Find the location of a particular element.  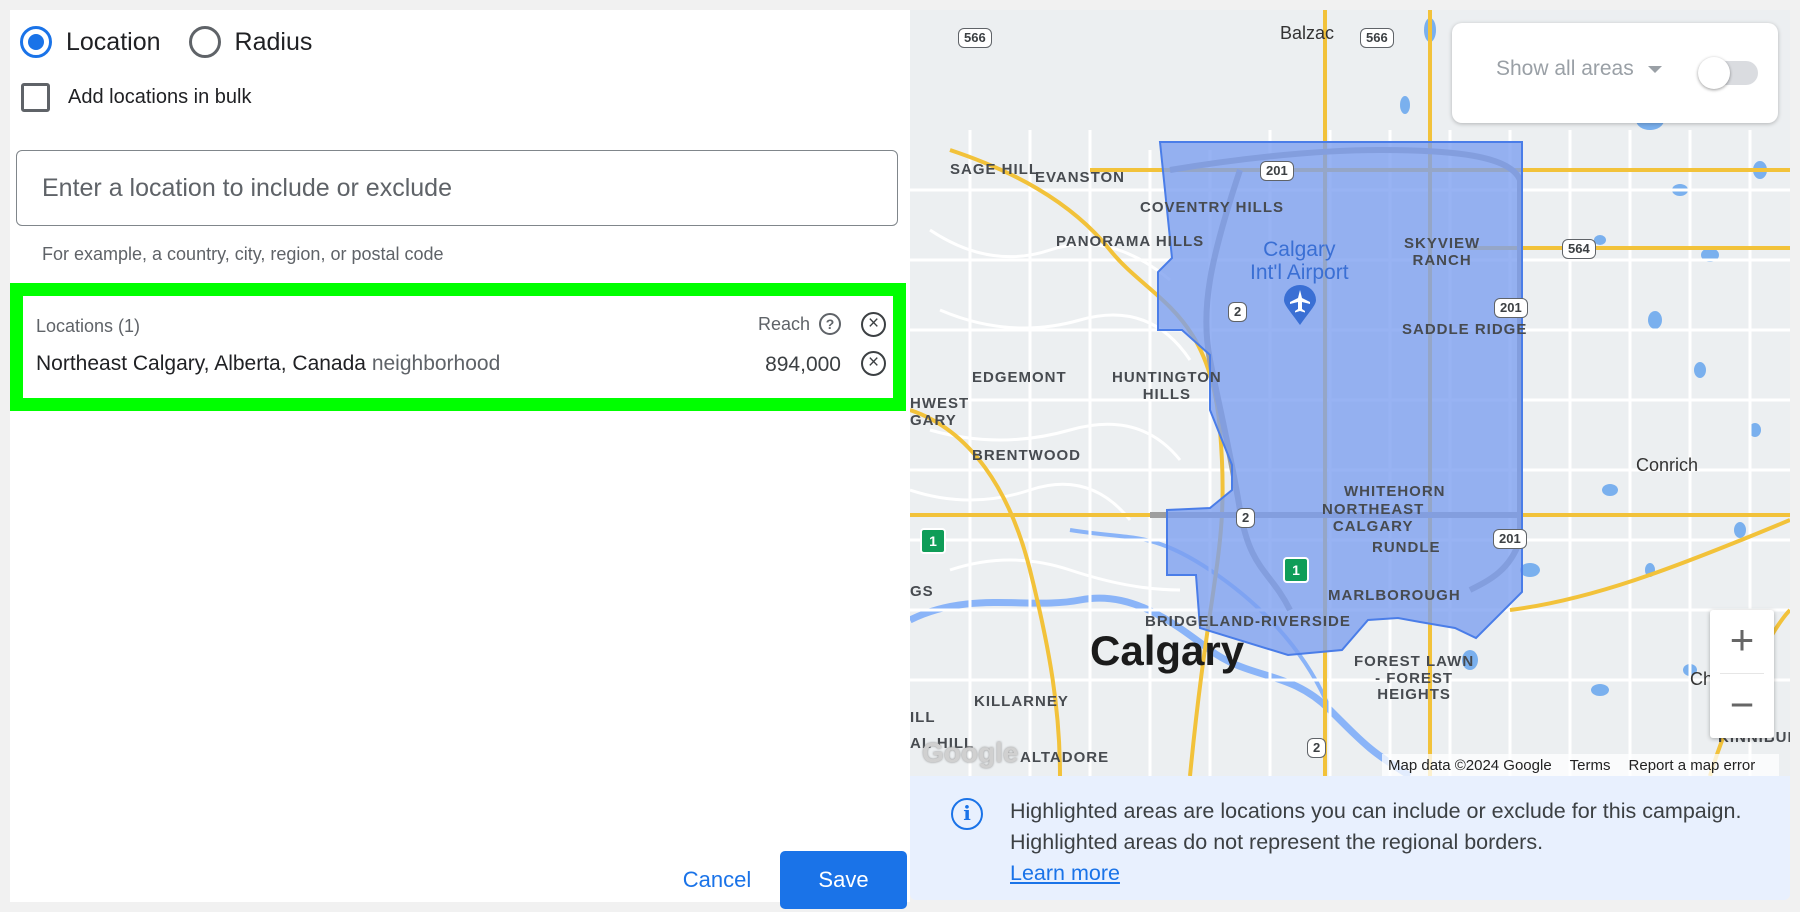

zoom-divider is located at coordinates (1742, 673).